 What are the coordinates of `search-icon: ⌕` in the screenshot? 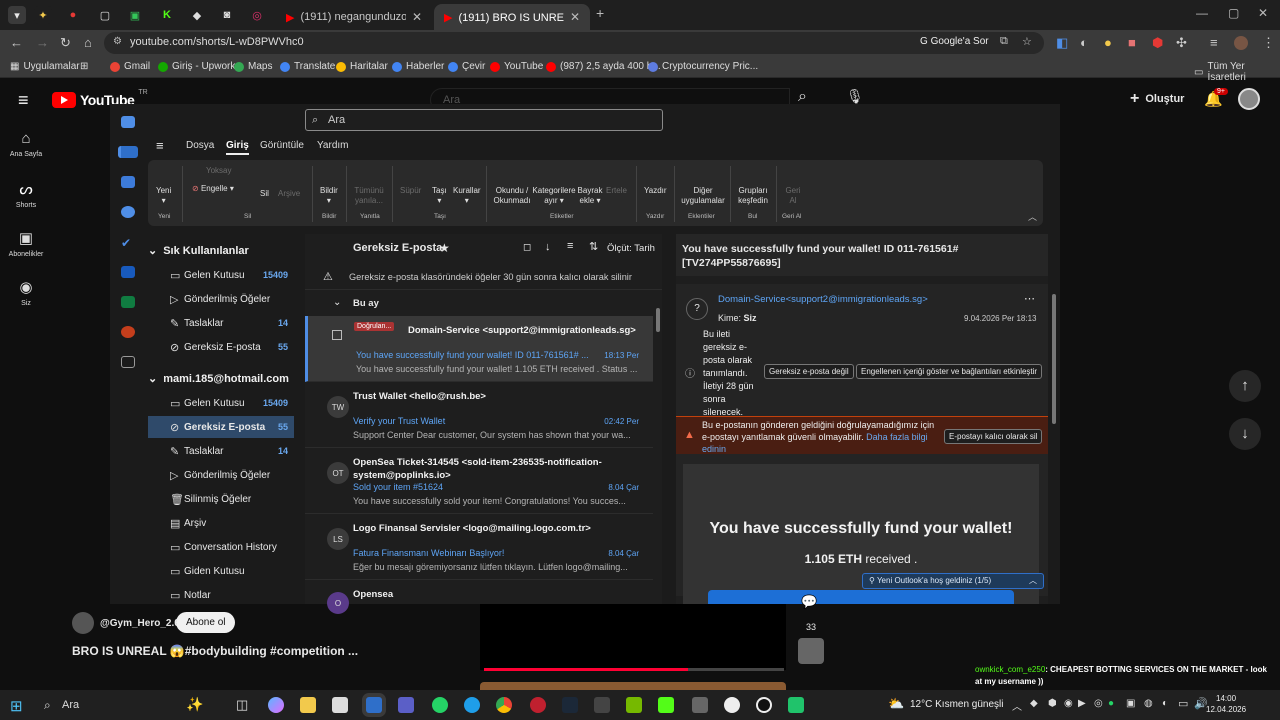 It's located at (47, 705).